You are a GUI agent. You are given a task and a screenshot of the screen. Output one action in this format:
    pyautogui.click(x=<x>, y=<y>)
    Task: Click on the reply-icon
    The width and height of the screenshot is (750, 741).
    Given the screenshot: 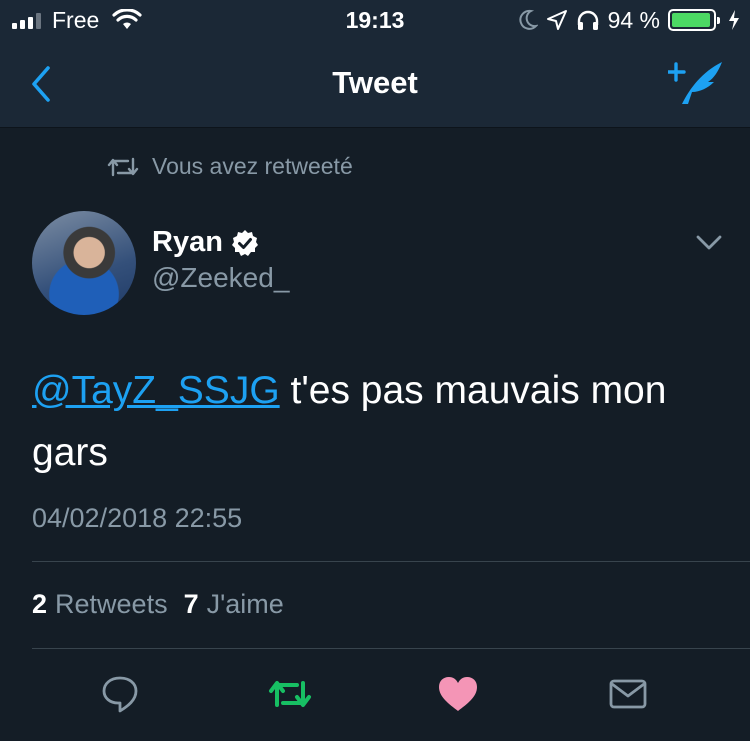 What is the action you would take?
    pyautogui.click(x=120, y=694)
    